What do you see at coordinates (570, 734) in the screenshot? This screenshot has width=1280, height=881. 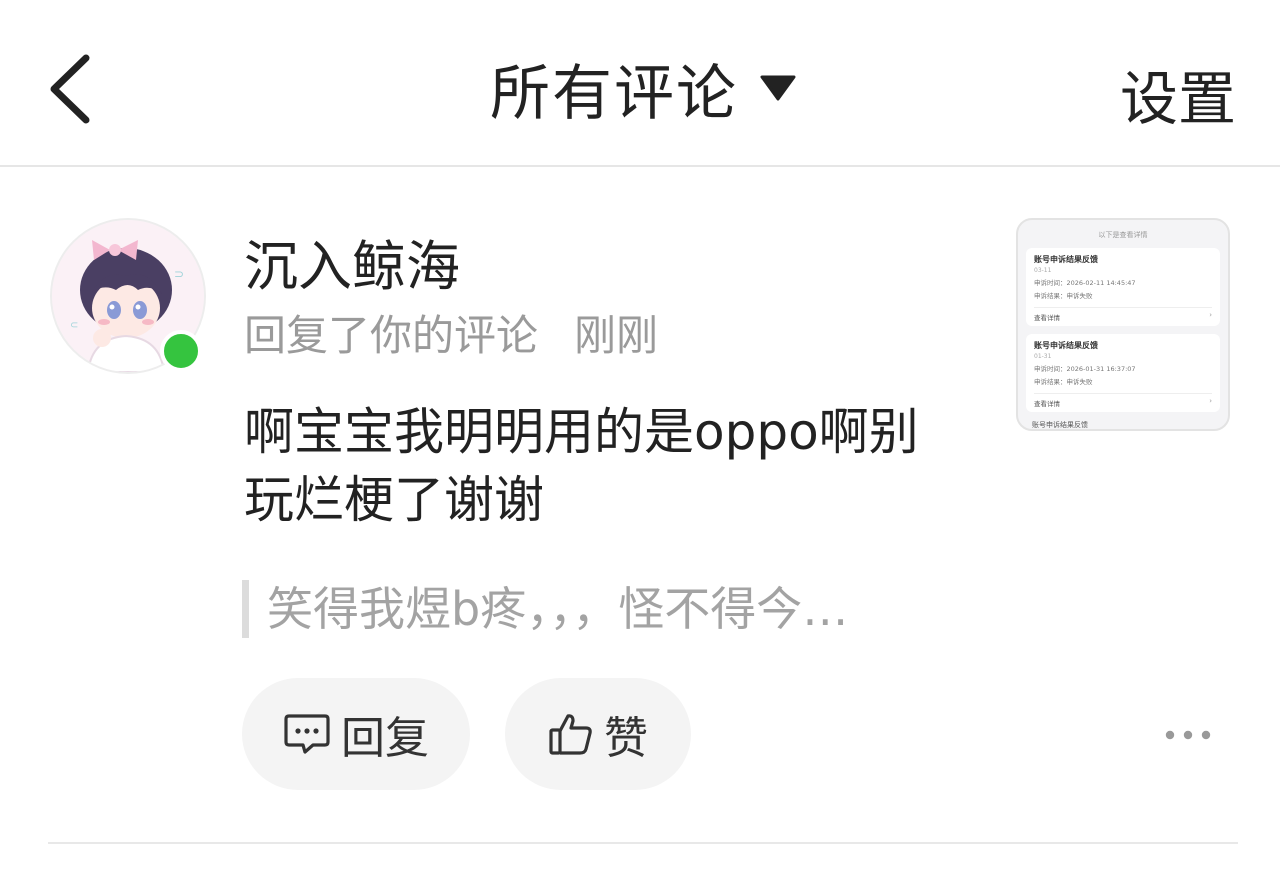 I see `thumbs-up-icon` at bounding box center [570, 734].